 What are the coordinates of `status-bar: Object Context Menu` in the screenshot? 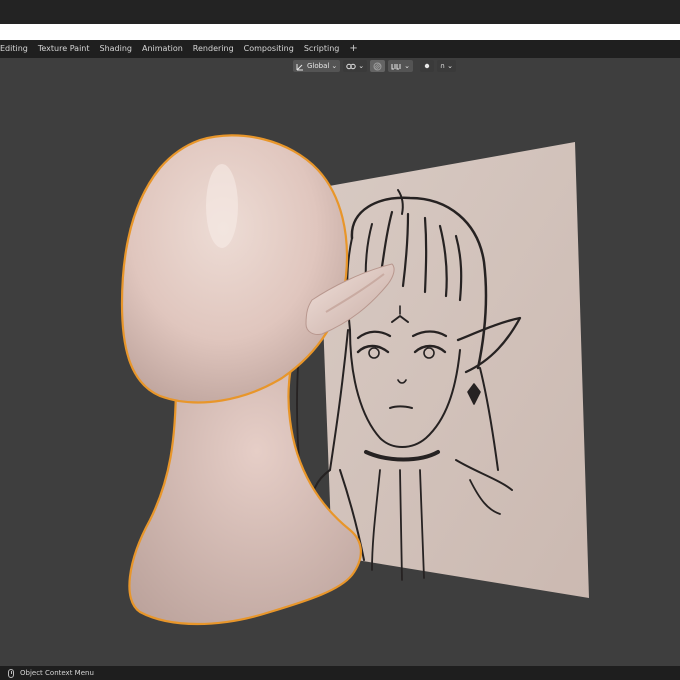 It's located at (340, 673).